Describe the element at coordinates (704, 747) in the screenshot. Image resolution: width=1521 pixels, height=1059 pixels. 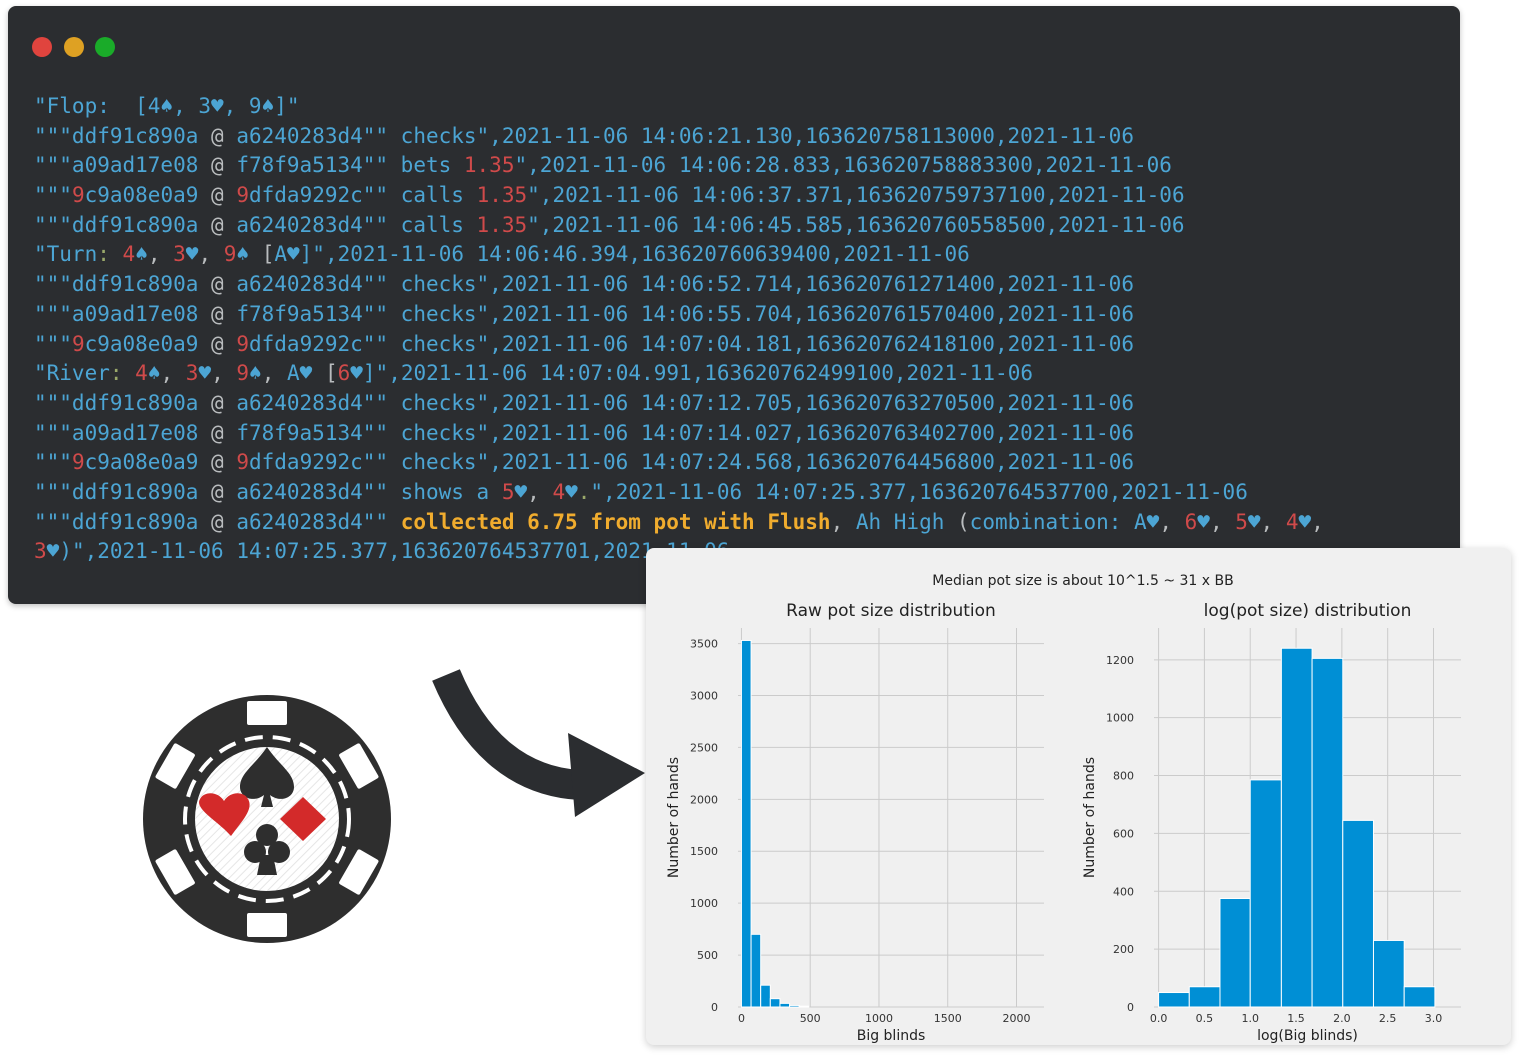
I see `y-tick-label: 2500` at that location.